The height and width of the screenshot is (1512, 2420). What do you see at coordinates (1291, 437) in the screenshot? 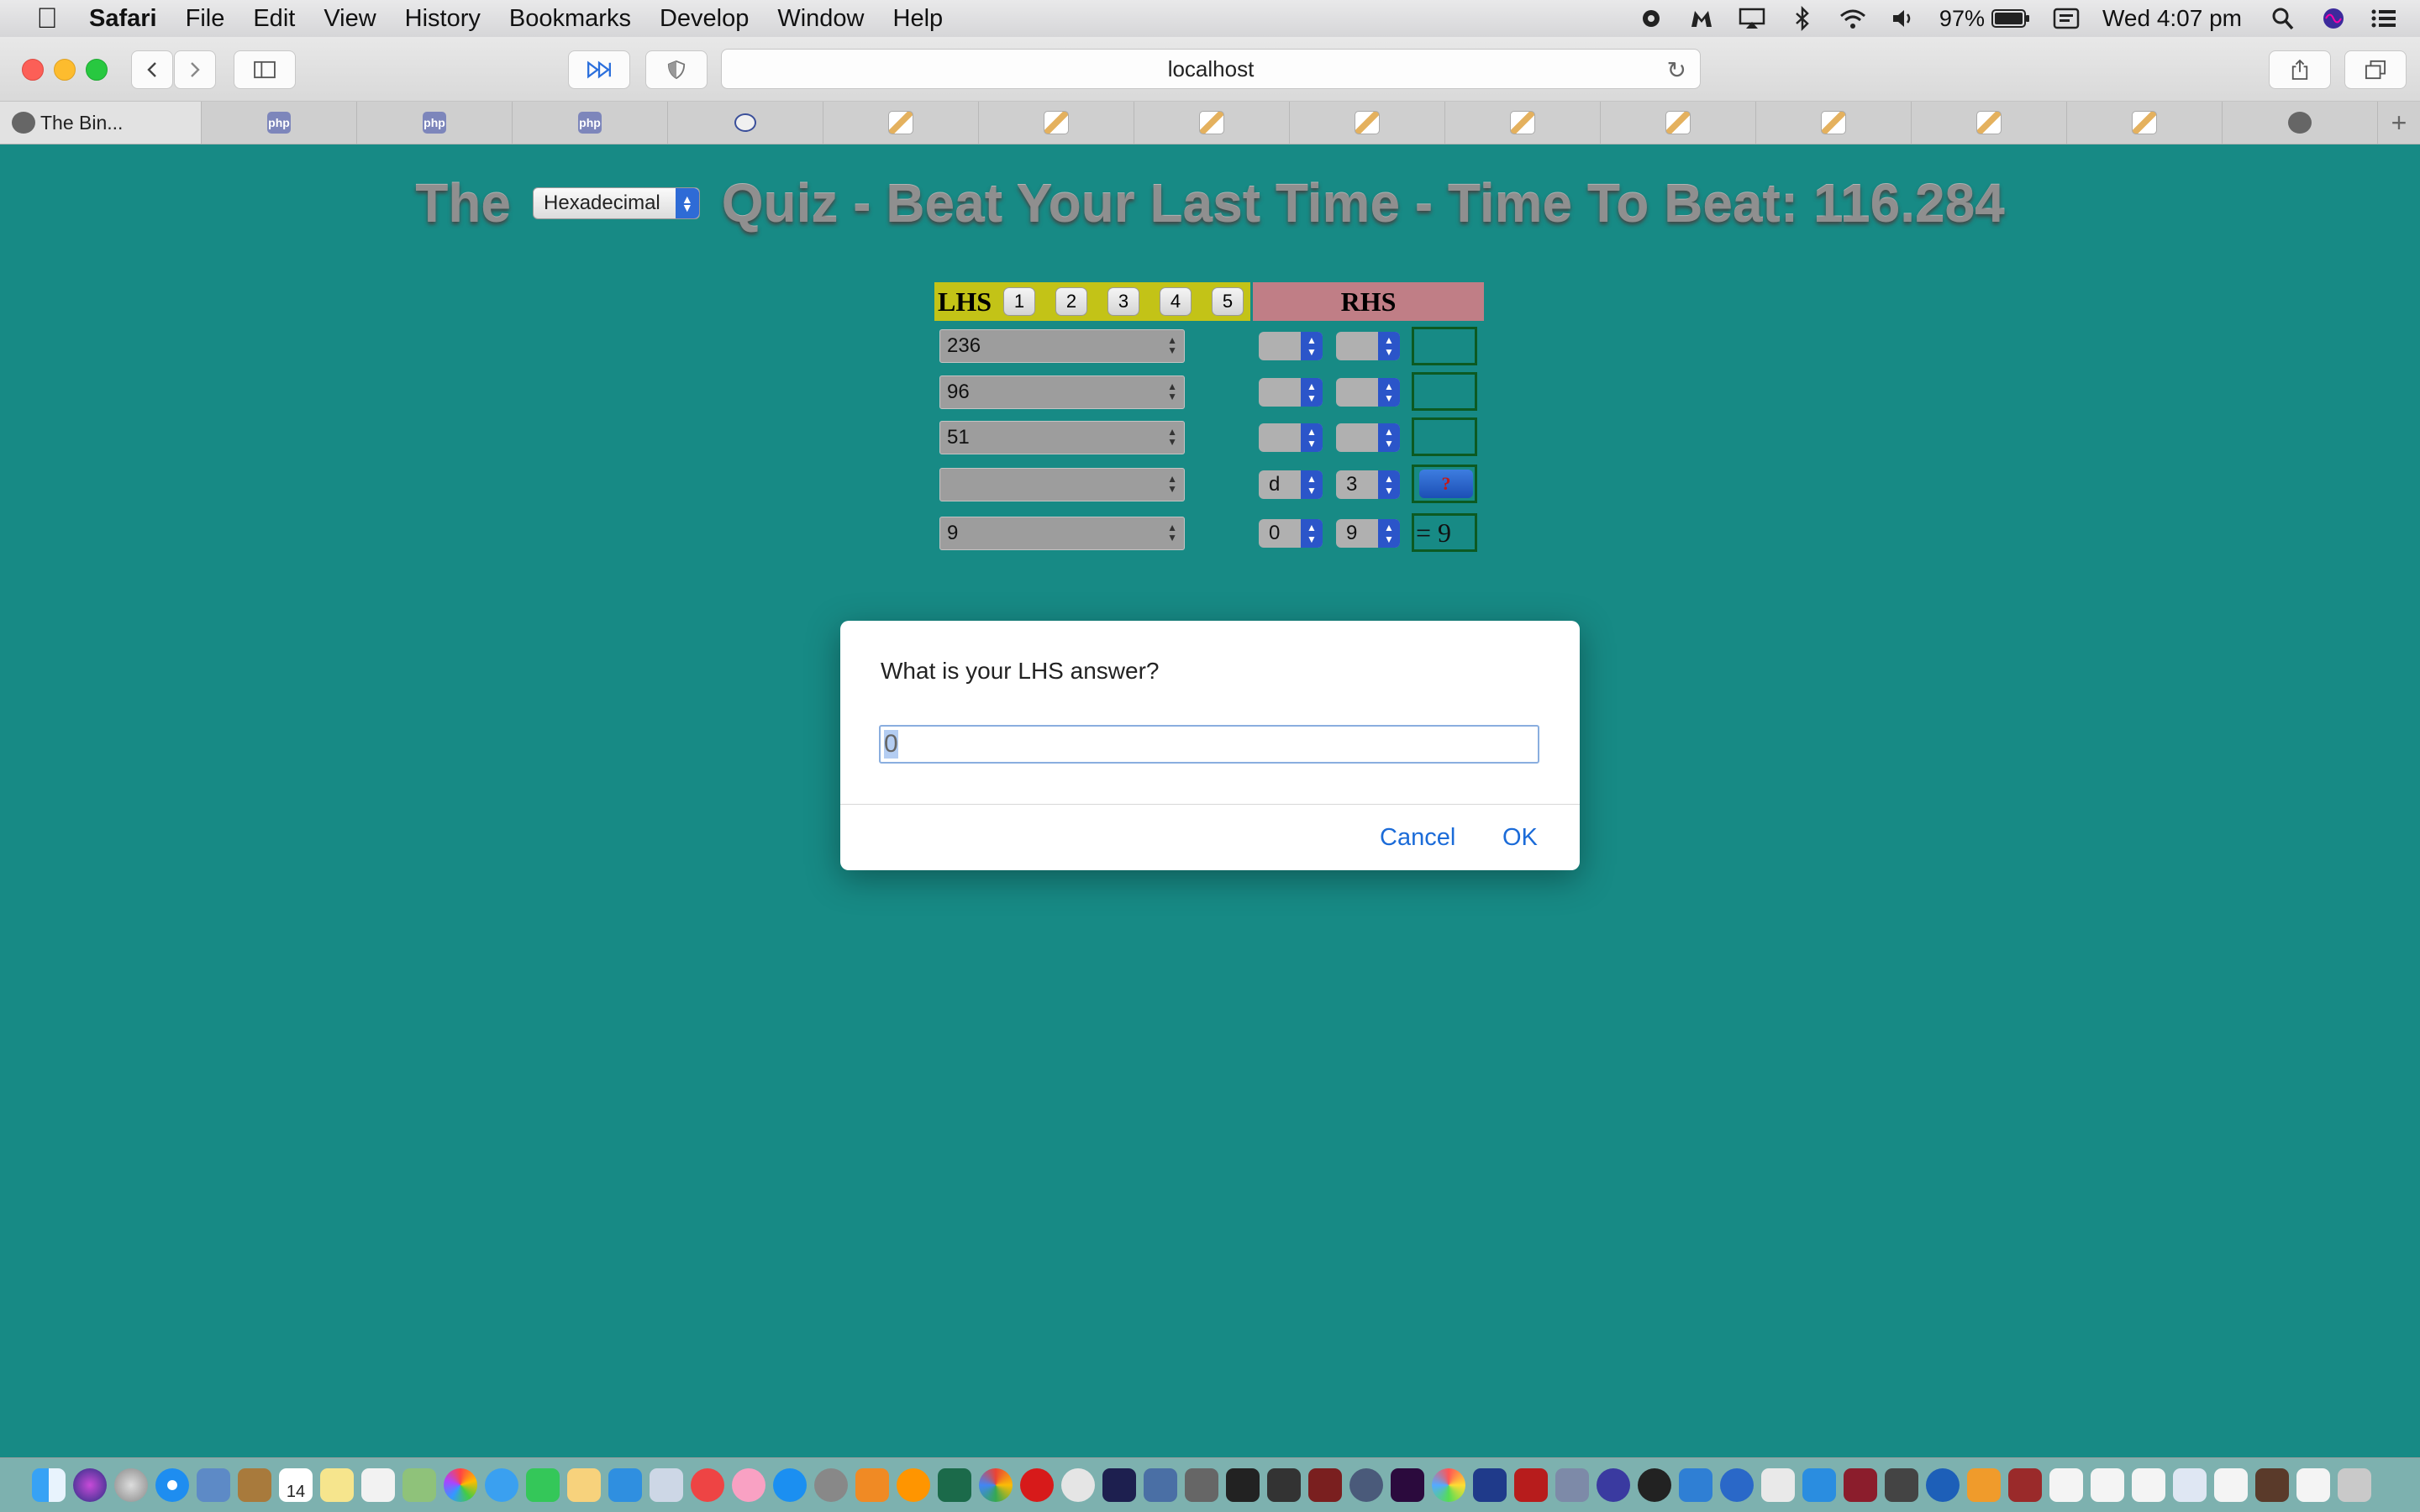
I see `rhs-select-1-row-3: ▲ ▼` at bounding box center [1291, 437].